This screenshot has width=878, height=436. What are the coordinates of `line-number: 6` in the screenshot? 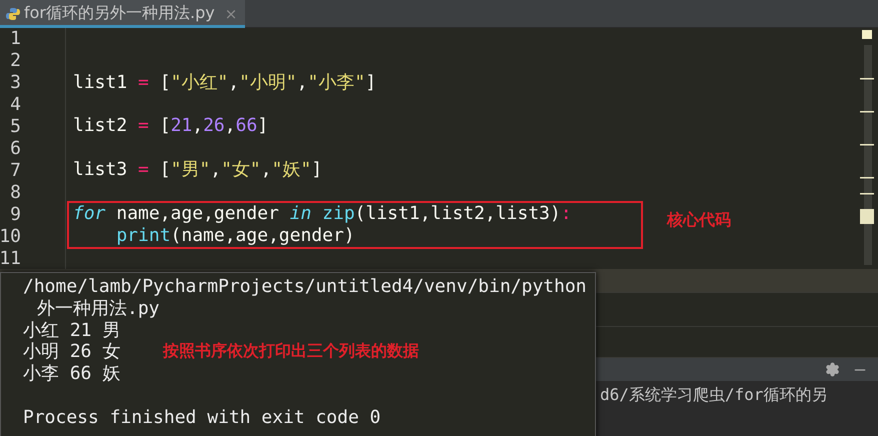 It's located at (15, 149).